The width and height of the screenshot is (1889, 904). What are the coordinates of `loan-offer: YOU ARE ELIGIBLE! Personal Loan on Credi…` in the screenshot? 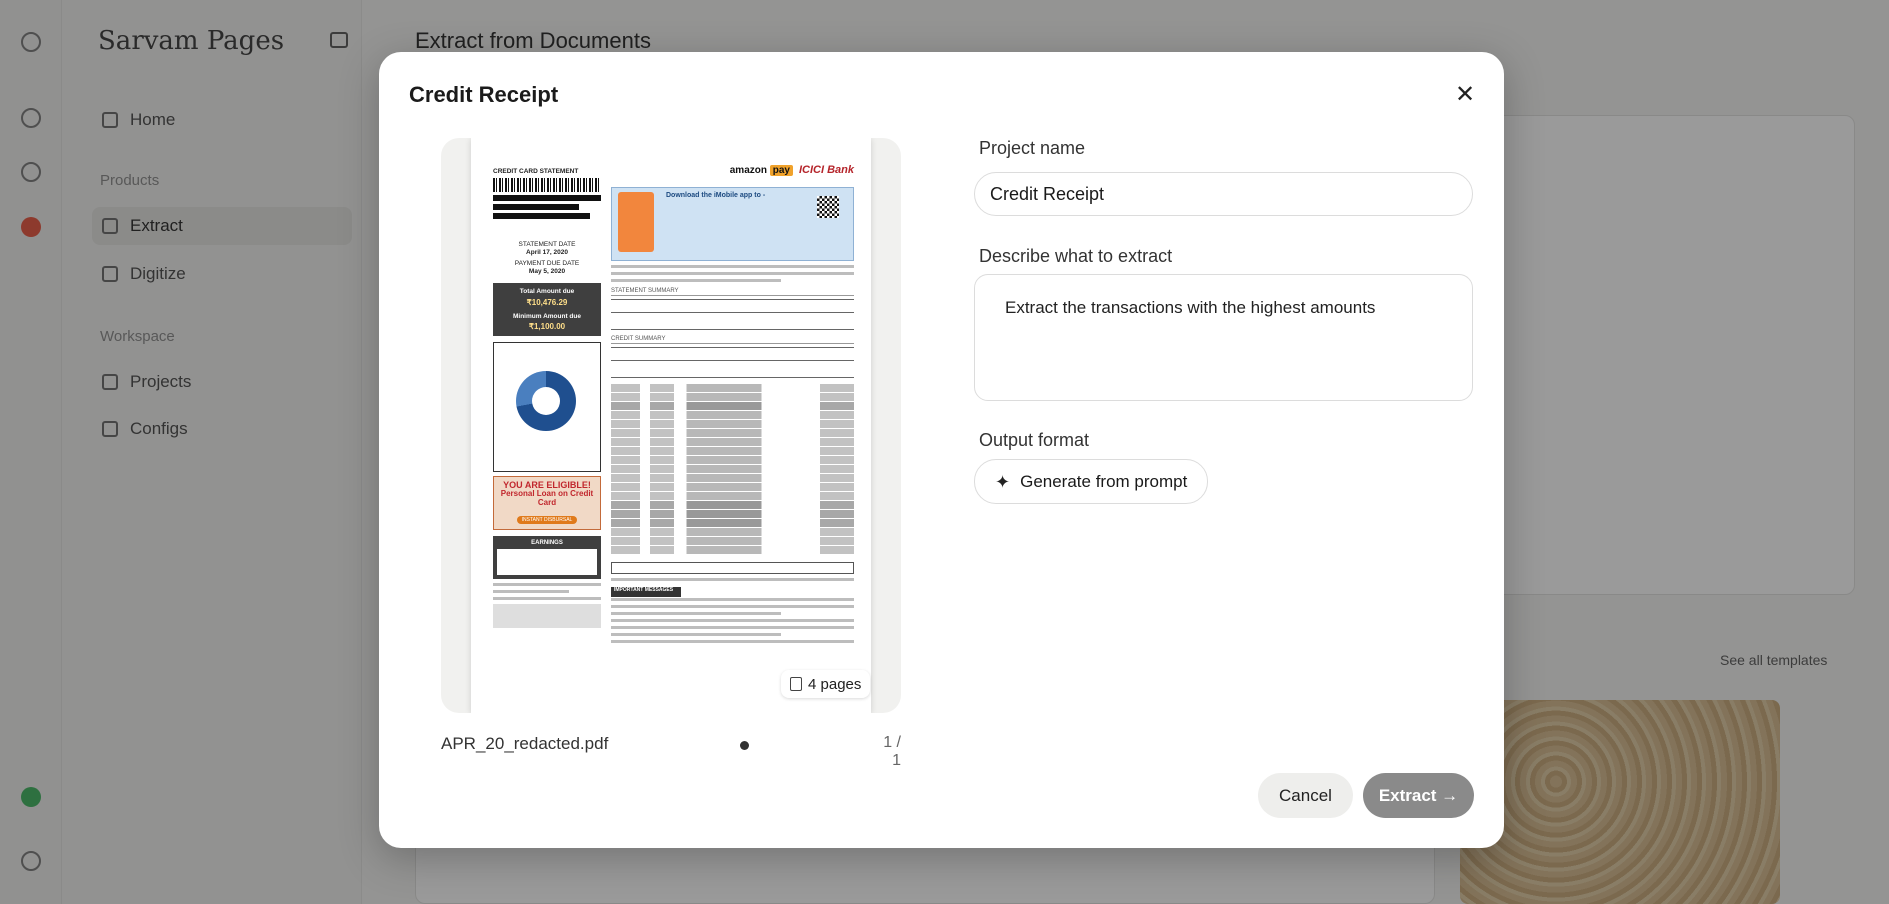 It's located at (547, 503).